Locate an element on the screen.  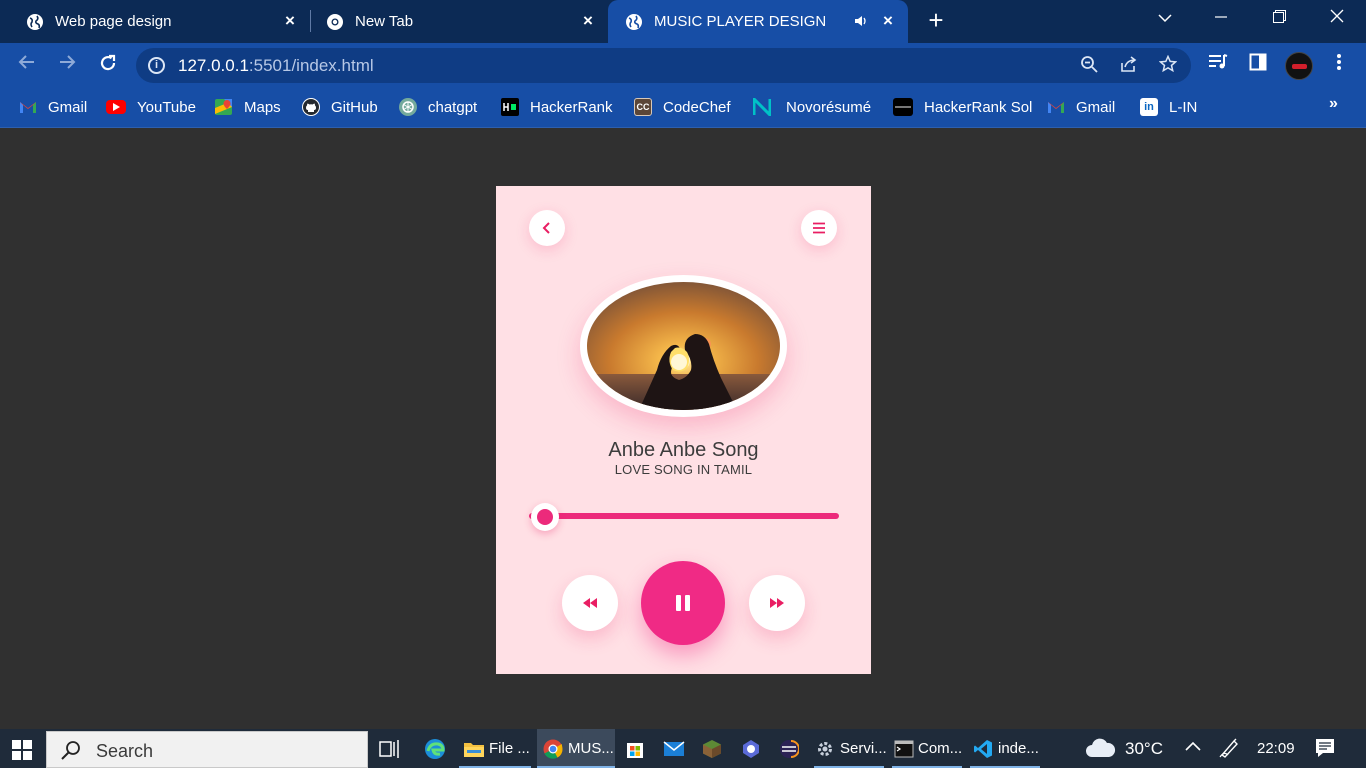
linkedin-icon: in is located at coordinates (1149, 107).